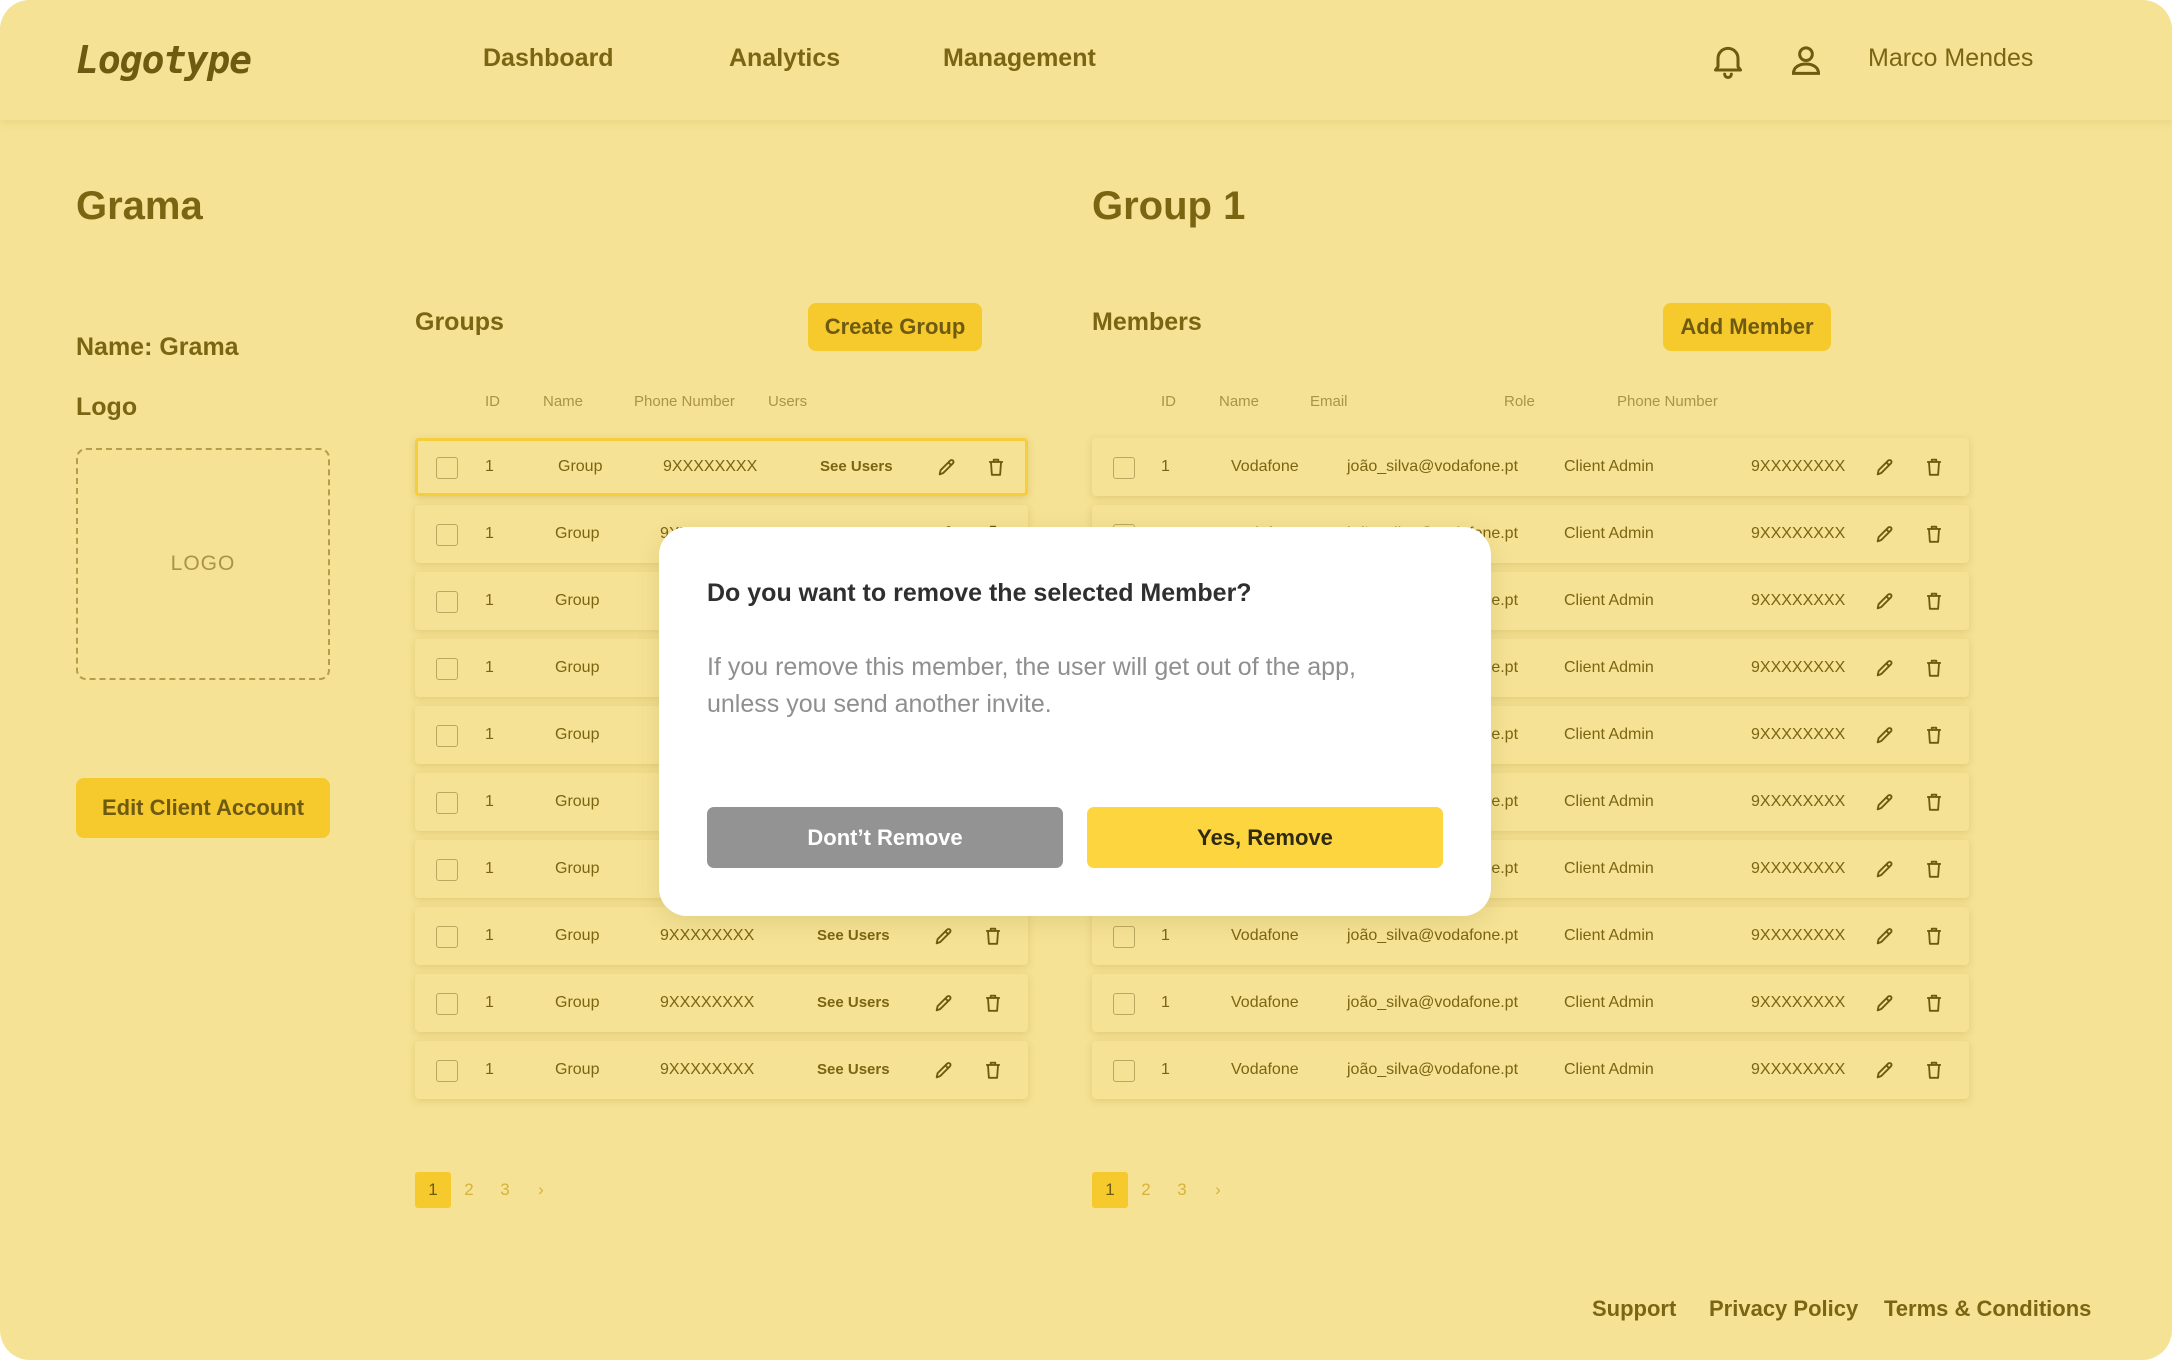 Image resolution: width=2172 pixels, height=1360 pixels. I want to click on create-group-button: Create Group, so click(895, 327).